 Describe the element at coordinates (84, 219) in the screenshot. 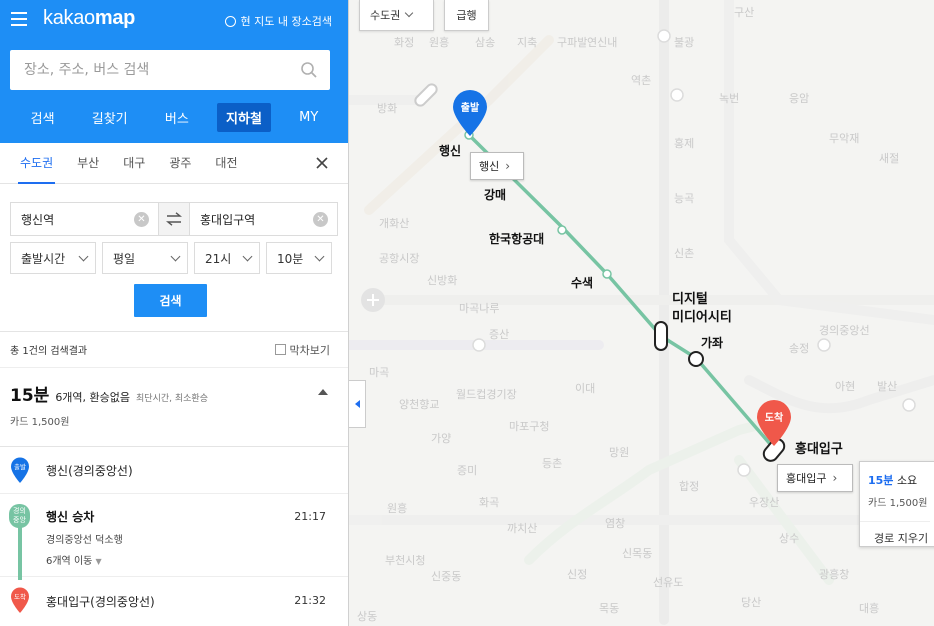

I see `origin-field-wrap: ✕` at that location.